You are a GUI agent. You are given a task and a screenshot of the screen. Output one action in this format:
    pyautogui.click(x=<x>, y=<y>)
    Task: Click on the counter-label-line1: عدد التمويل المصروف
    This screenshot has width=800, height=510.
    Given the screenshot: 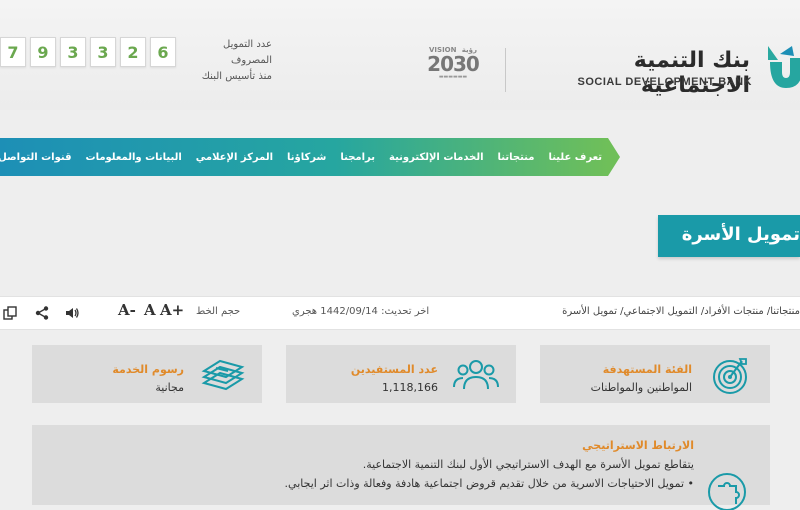 What is the action you would take?
    pyautogui.click(x=247, y=52)
    